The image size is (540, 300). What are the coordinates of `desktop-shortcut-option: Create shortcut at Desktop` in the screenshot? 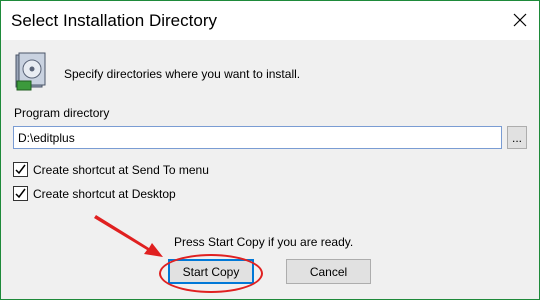 It's located at (94, 193).